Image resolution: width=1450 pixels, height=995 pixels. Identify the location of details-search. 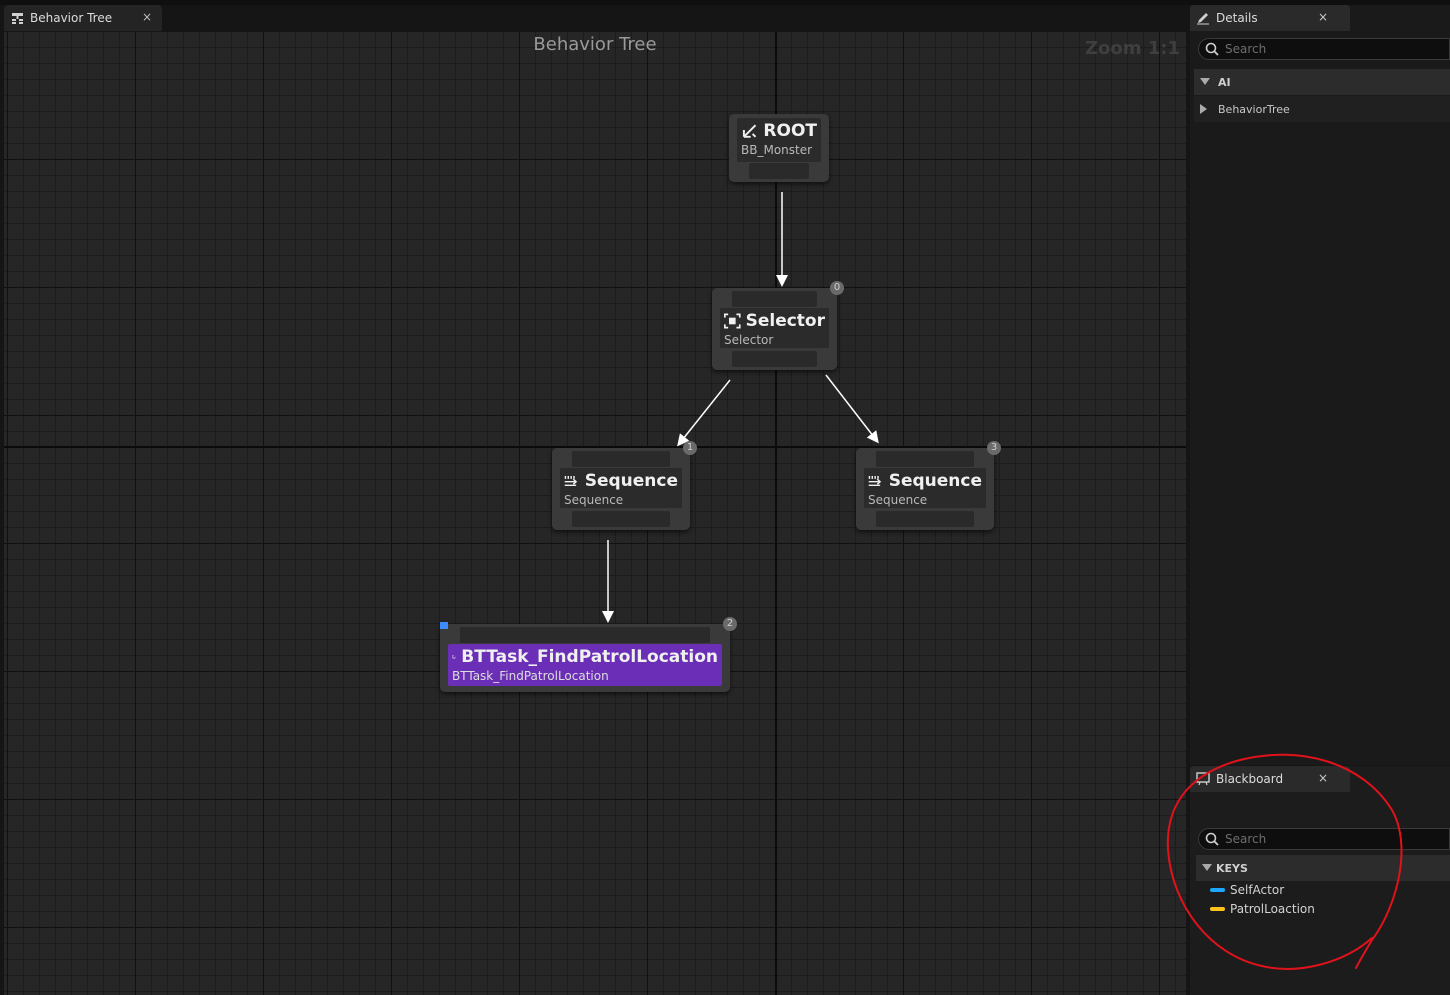
(1324, 49).